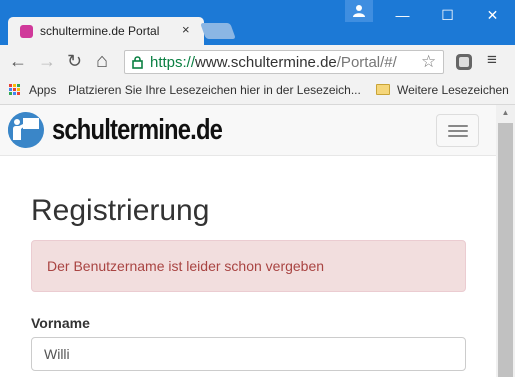 Image resolution: width=515 pixels, height=377 pixels. I want to click on browser-titlebar: schultermine.de Portal × — ☐ ✕, so click(257, 22).